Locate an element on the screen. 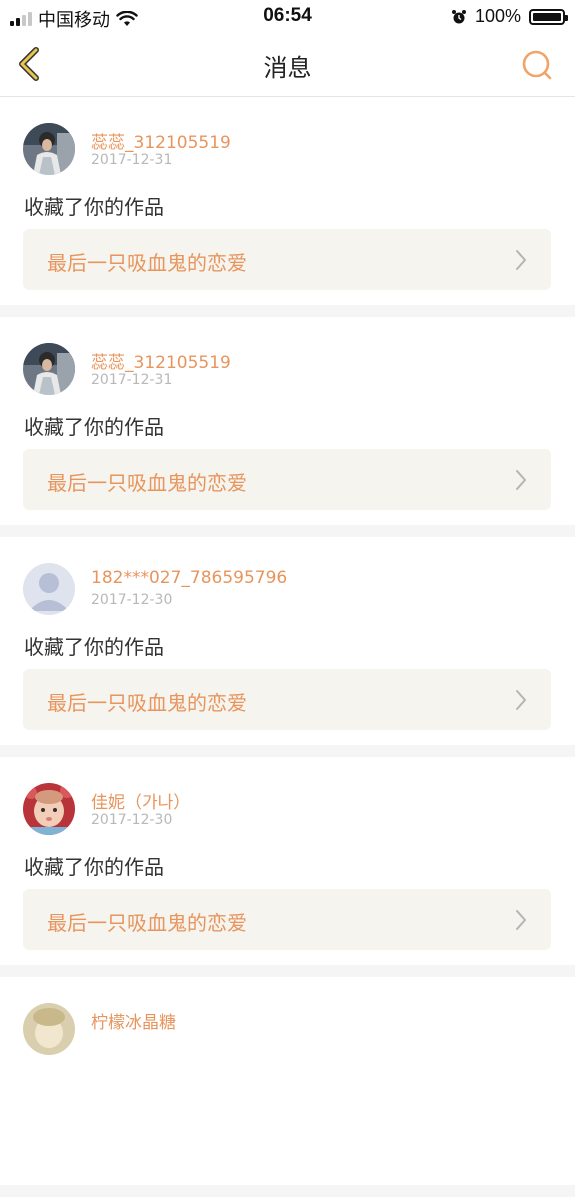 The width and height of the screenshot is (575, 1197). page-title: 消息 is located at coordinates (287, 68).